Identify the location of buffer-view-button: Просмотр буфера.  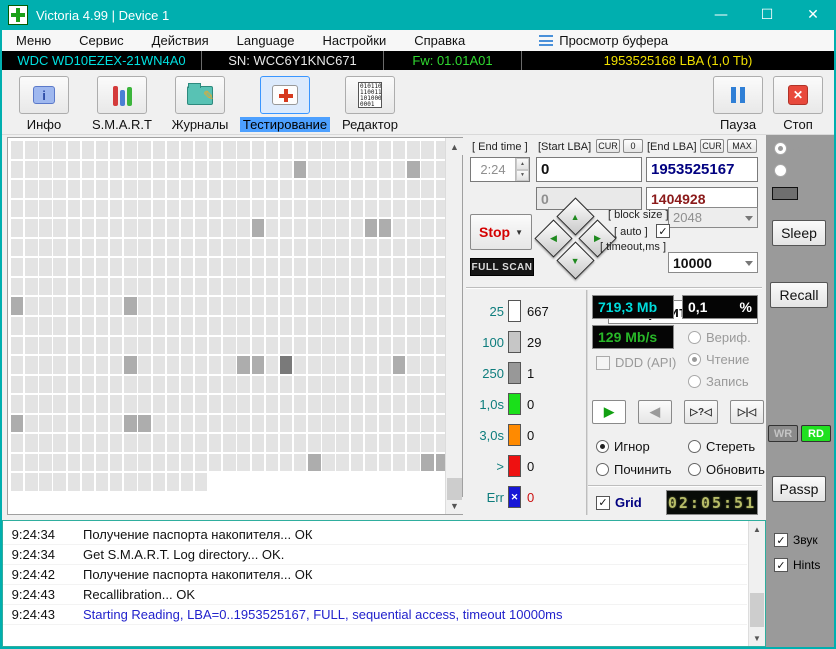
(603, 40).